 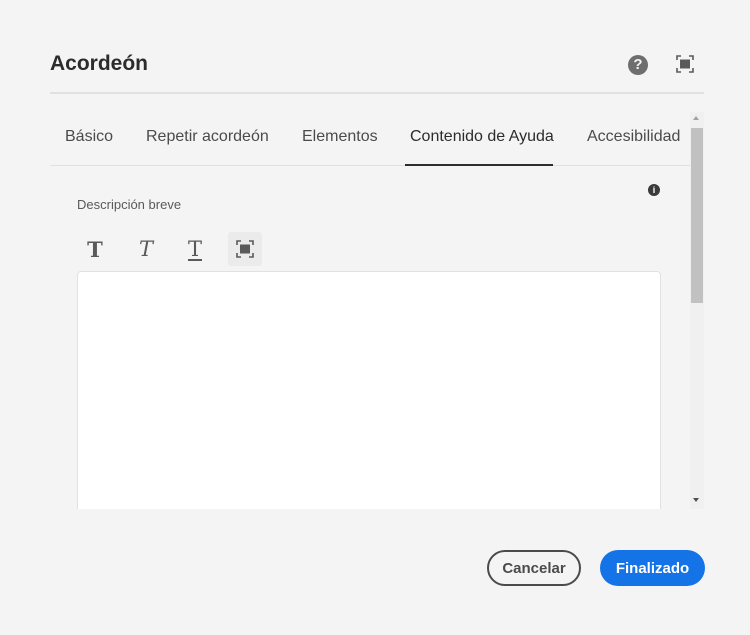 I want to click on tab-accesibilidad: Accesibilidad, so click(x=633, y=137).